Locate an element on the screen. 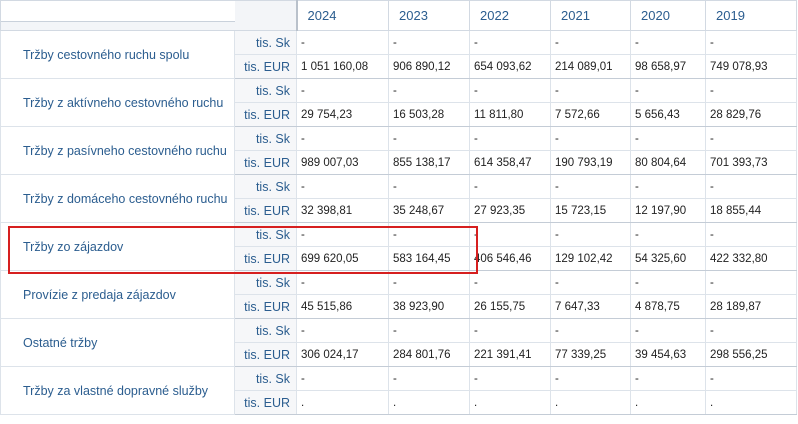 This screenshot has height=424, width=798. row-label: Tržby z pasívneho cestovného ruchu is located at coordinates (117, 150).